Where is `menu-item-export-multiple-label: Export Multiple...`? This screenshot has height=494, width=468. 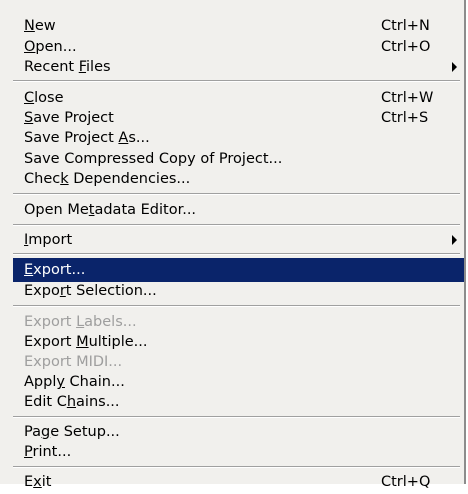 menu-item-export-multiple-label: Export Multiple... is located at coordinates (86, 342).